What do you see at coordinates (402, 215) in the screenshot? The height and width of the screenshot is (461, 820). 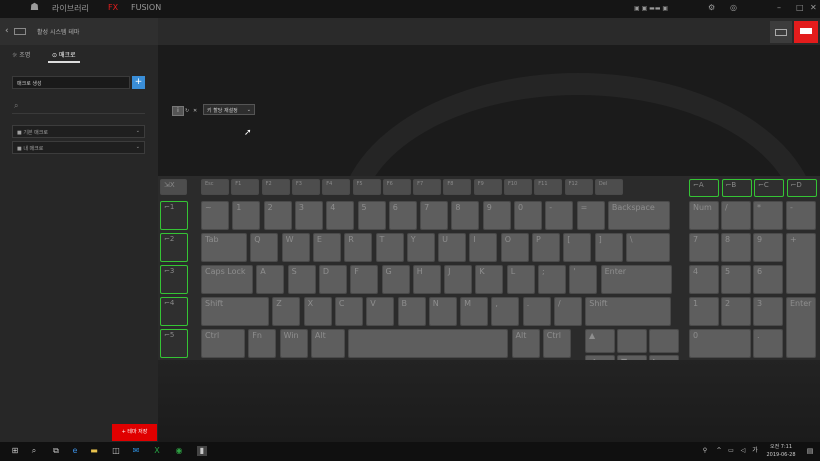 I see `key-row1-6: 6` at bounding box center [402, 215].